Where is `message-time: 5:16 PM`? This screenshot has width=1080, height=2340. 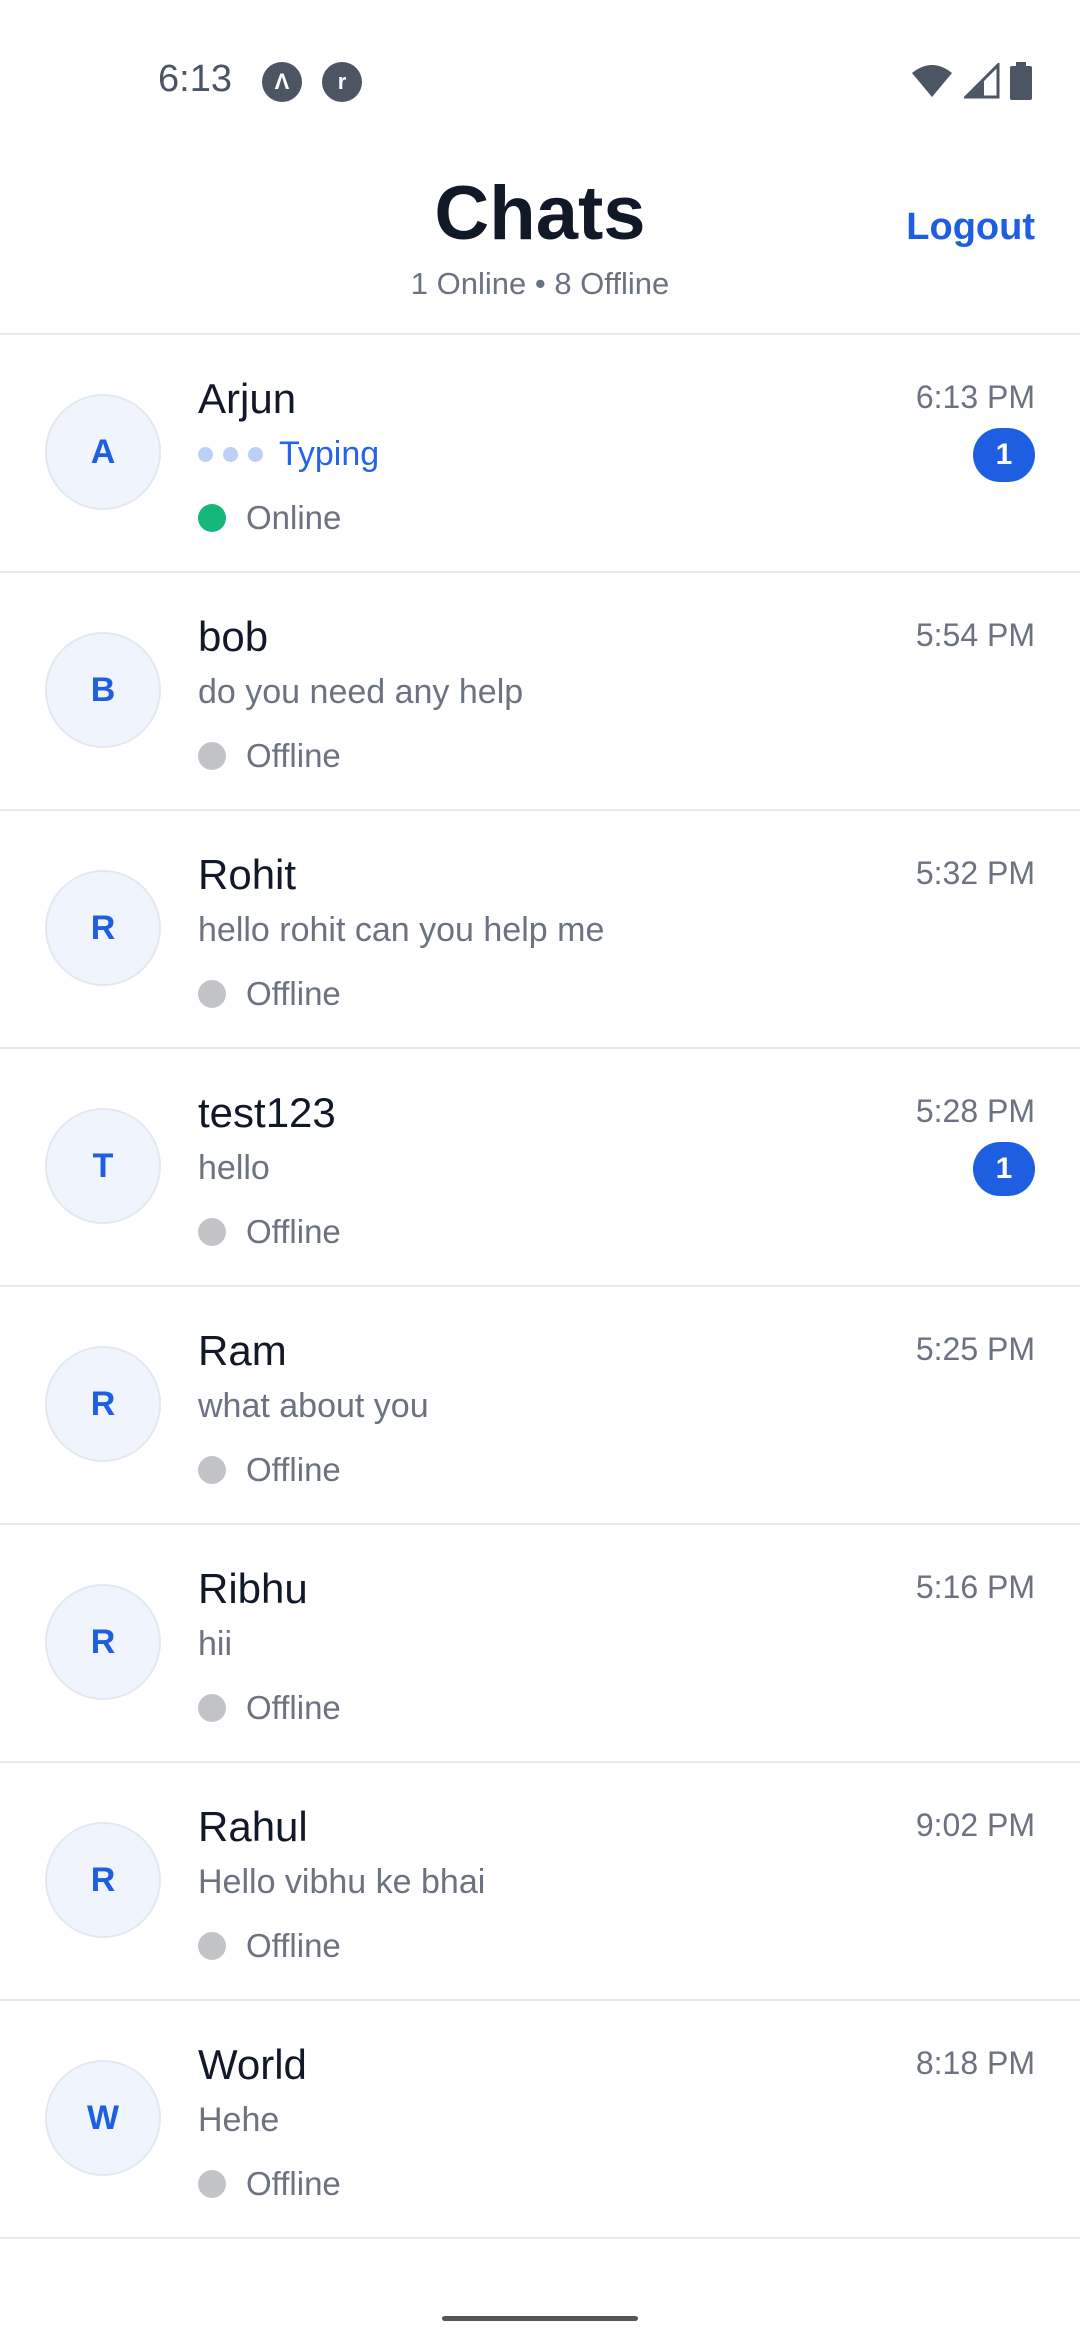
message-time: 5:16 PM is located at coordinates (975, 1587).